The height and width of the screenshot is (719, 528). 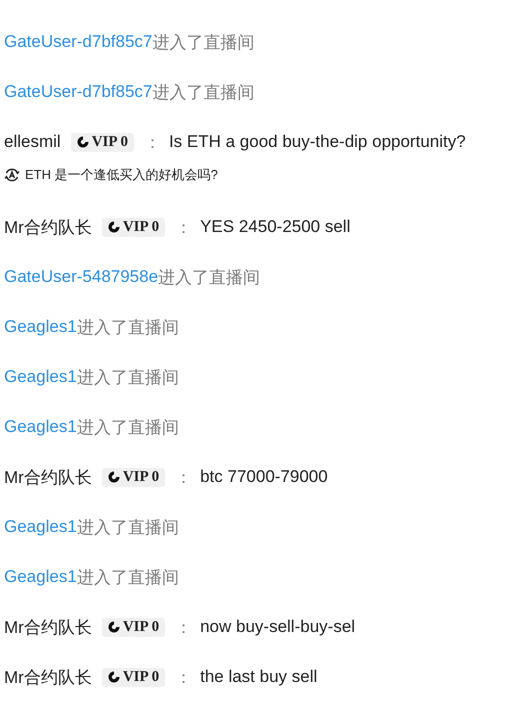 I want to click on message-text: btc 77000-79000, so click(x=264, y=477).